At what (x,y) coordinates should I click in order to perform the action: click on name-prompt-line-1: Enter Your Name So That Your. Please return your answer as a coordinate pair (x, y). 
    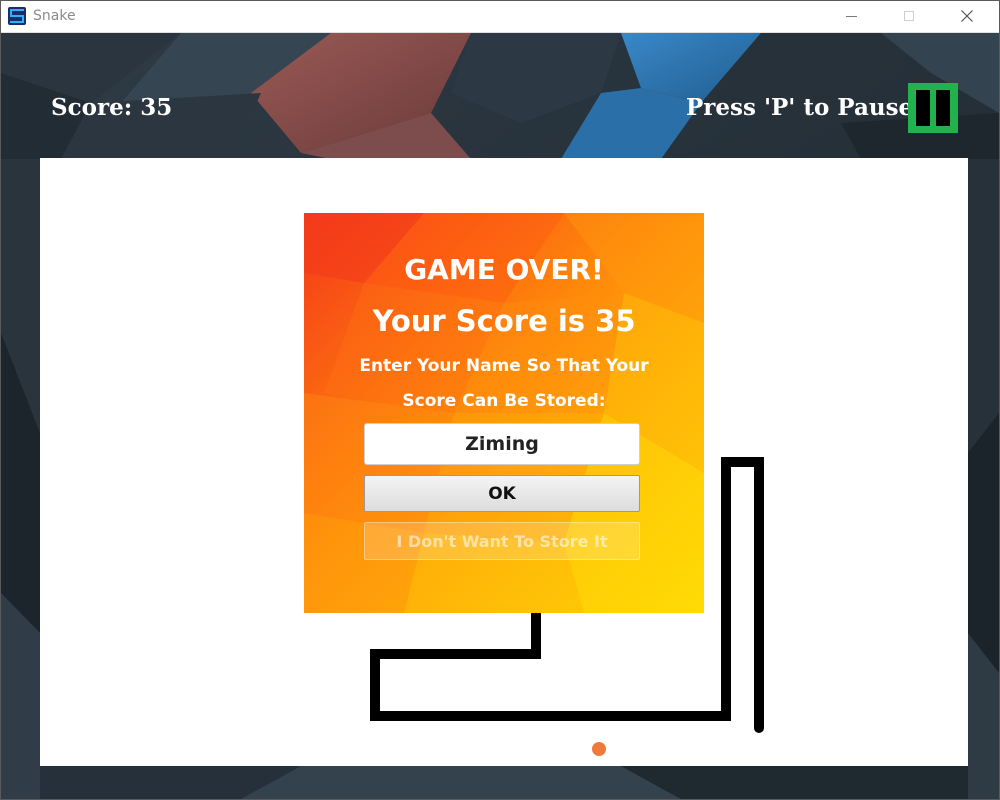
    Looking at the image, I should click on (504, 366).